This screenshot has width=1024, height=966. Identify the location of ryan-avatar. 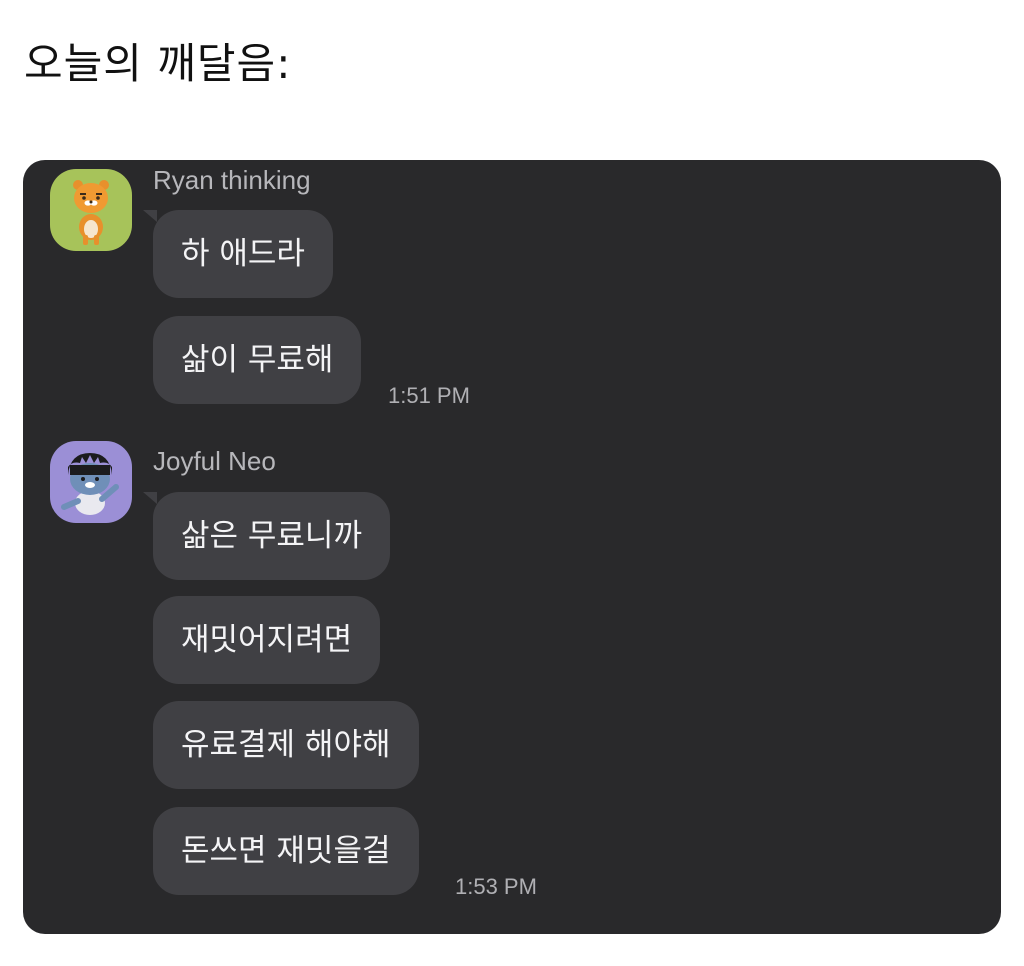
(91, 210).